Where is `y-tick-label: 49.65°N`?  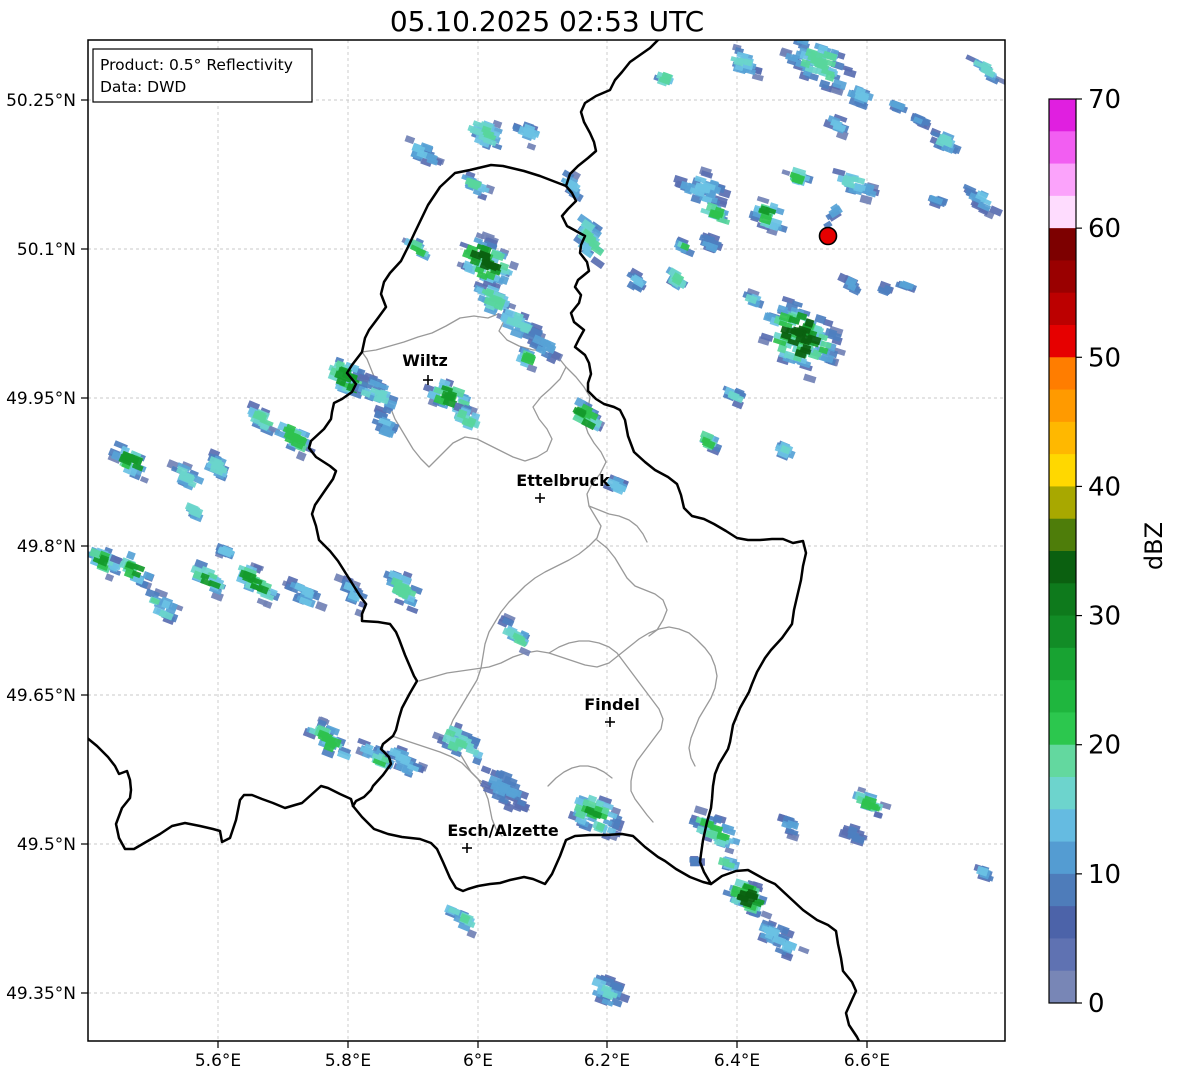 y-tick-label: 49.65°N is located at coordinates (41, 696).